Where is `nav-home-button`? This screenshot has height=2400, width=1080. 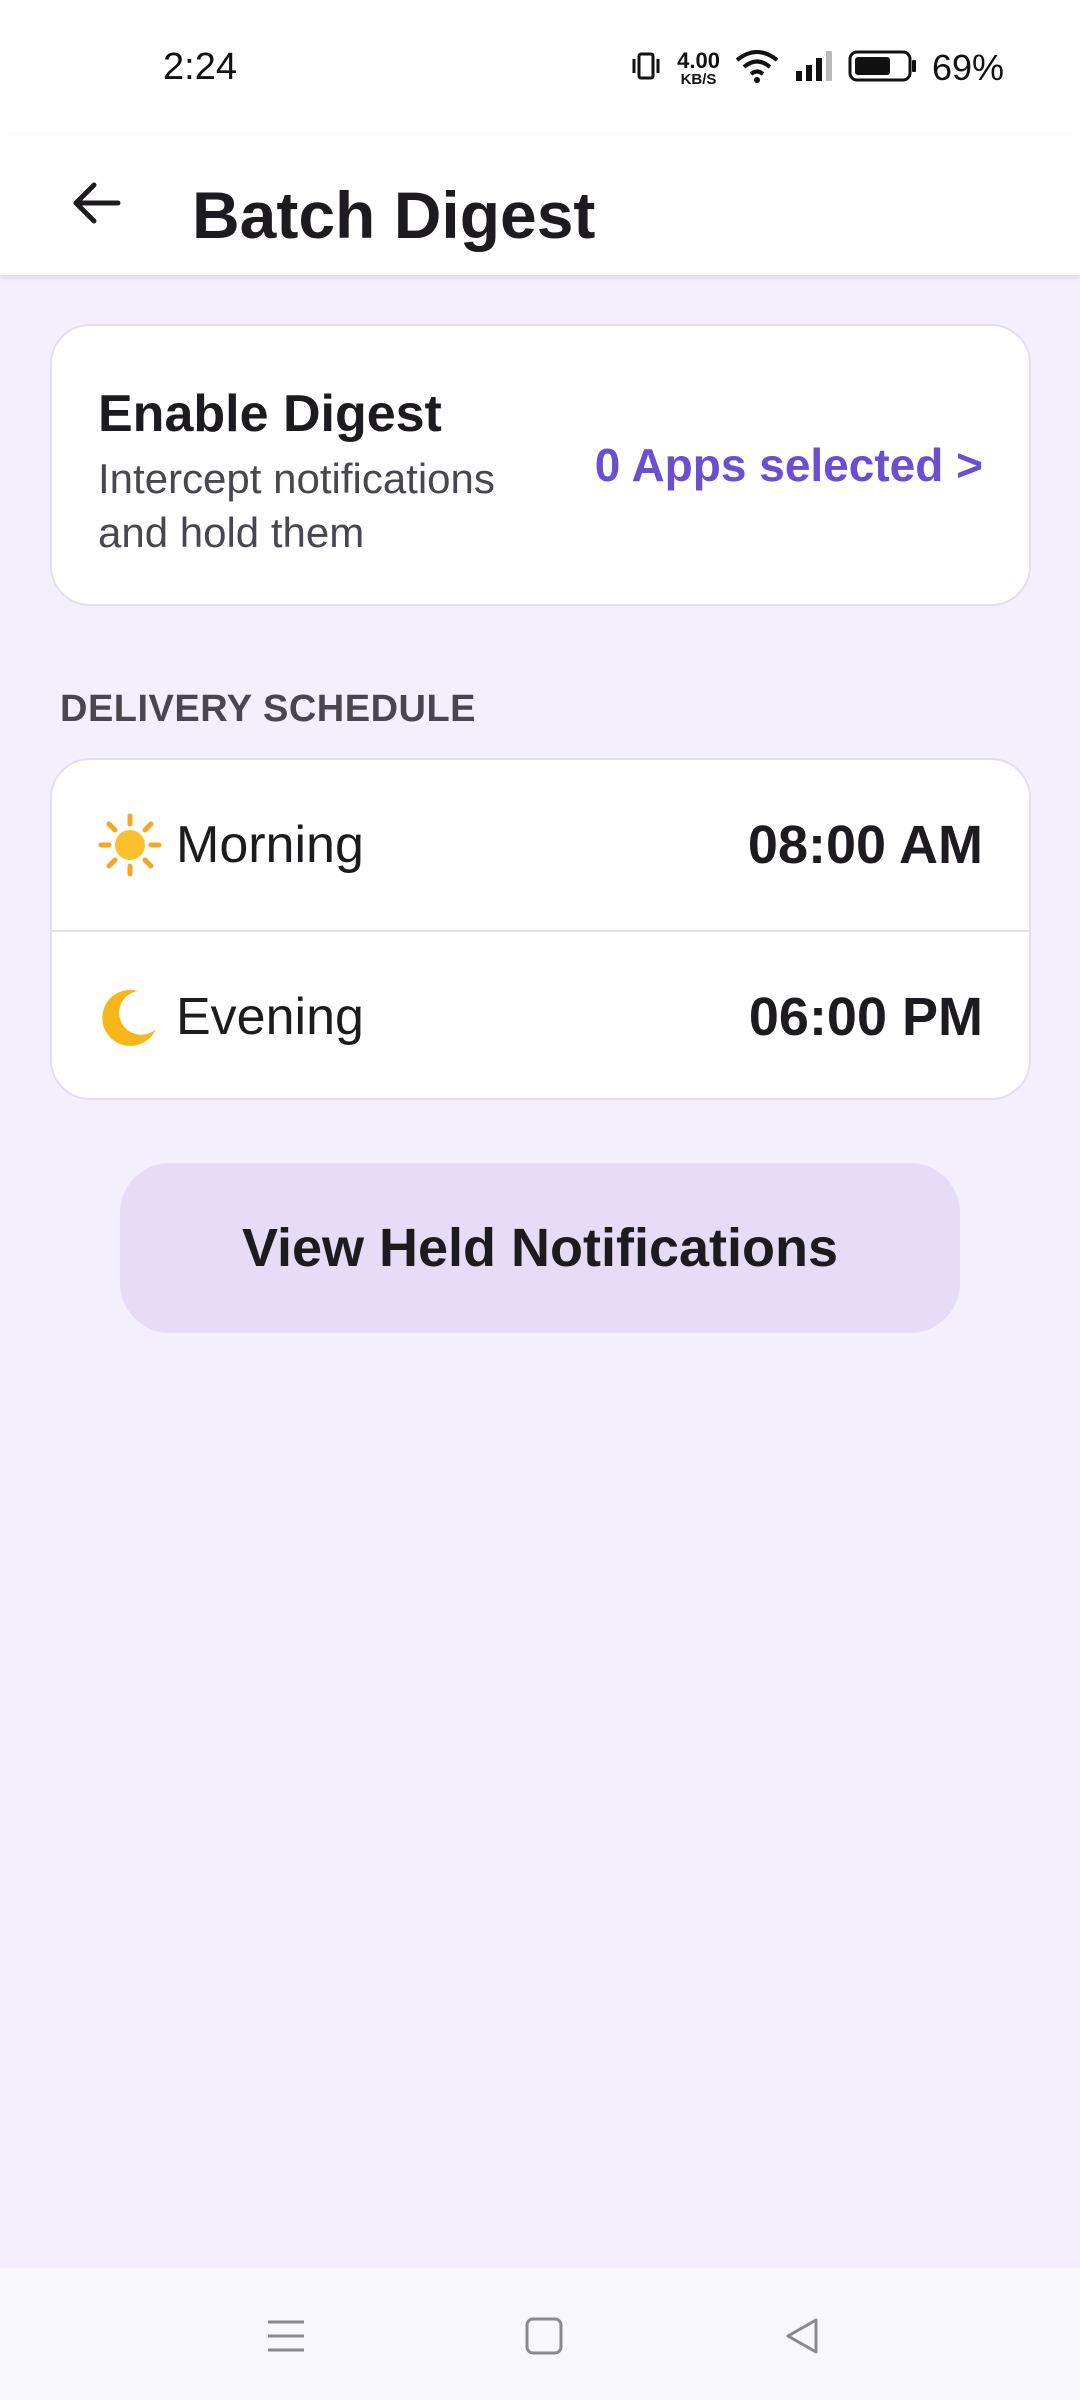 nav-home-button is located at coordinates (544, 2338).